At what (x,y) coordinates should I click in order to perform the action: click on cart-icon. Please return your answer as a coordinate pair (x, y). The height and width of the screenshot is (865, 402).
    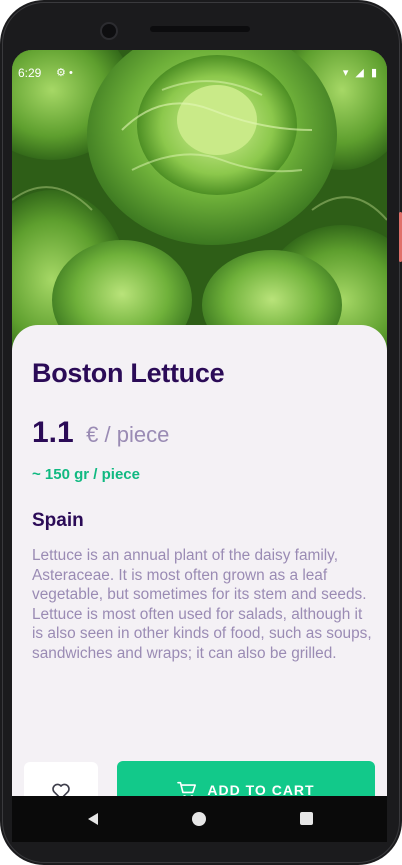
    Looking at the image, I should click on (187, 788).